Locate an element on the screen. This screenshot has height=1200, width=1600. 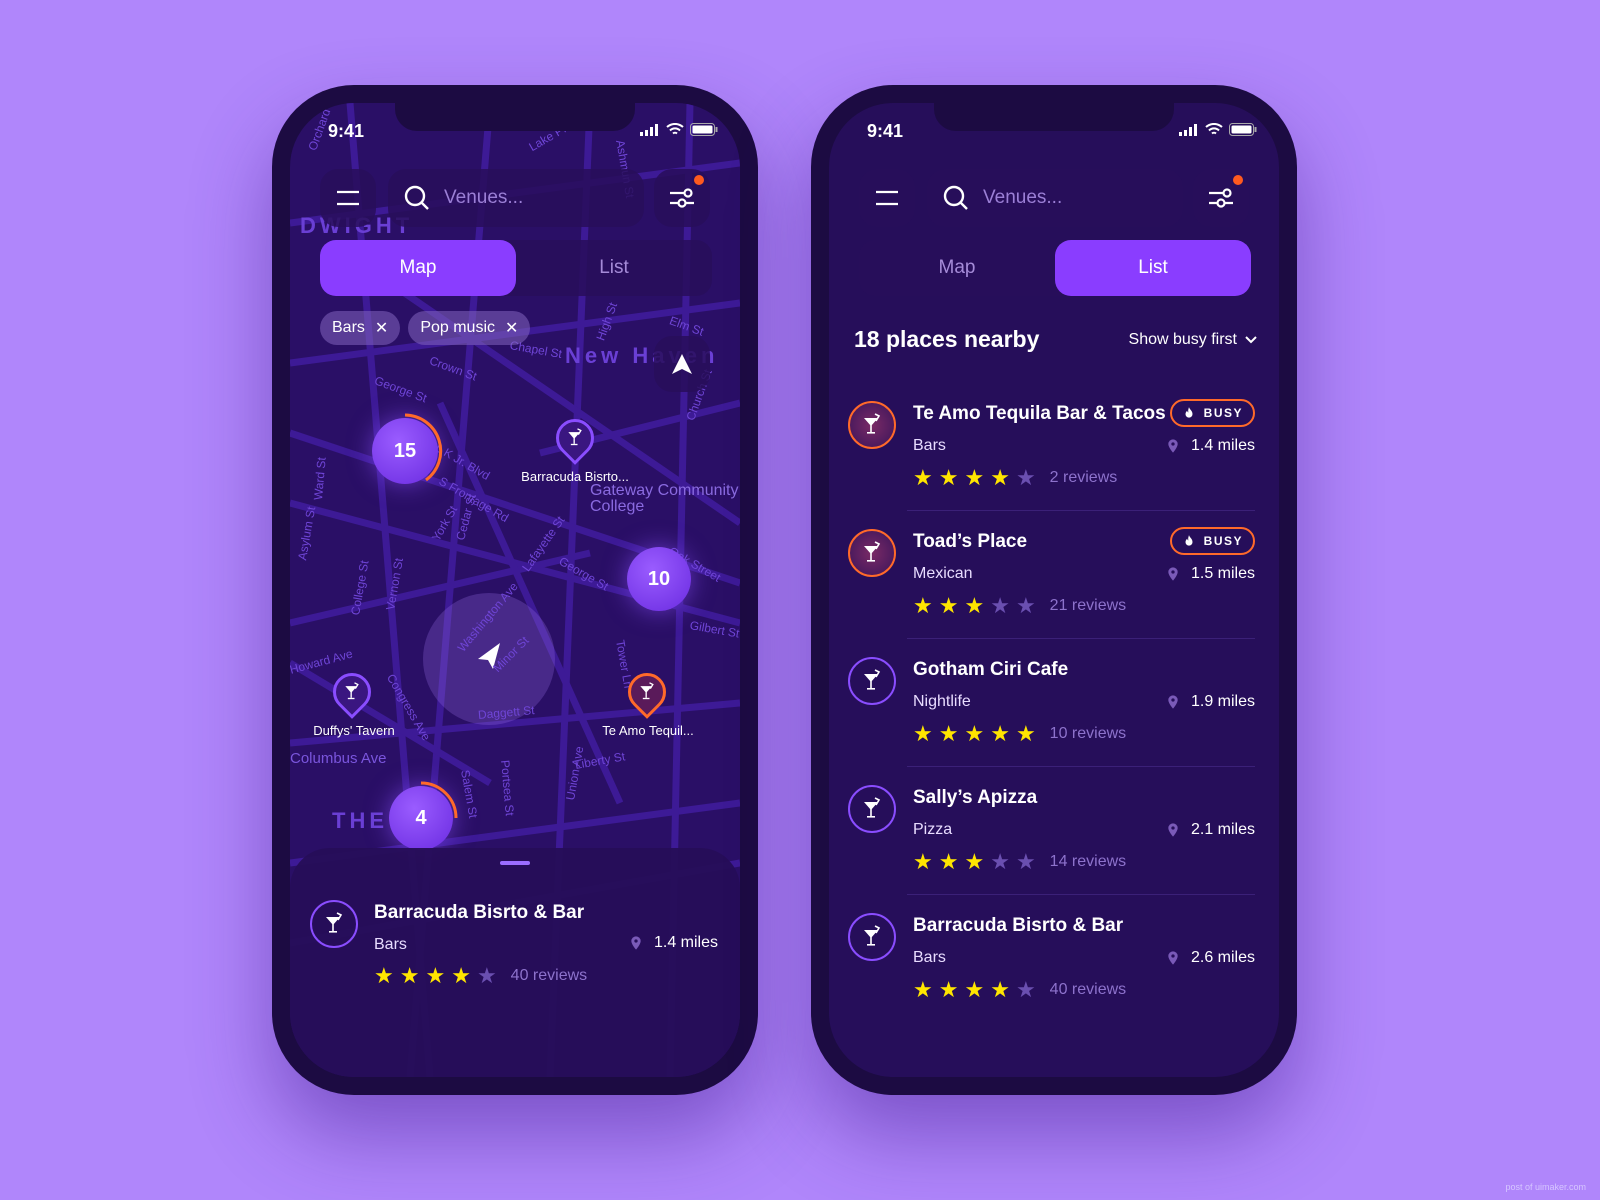
venue-rating: ★ ★ ★ ★ ★ 21 reviews is located at coordinates (1019, 606).